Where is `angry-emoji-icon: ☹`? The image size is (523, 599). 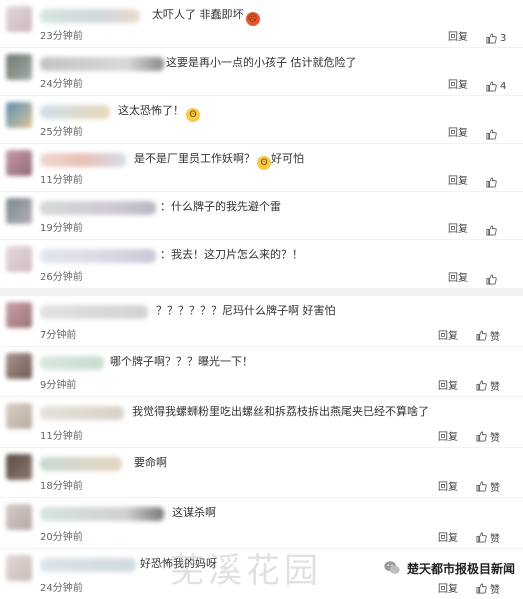 angry-emoji-icon: ☹ is located at coordinates (252, 19).